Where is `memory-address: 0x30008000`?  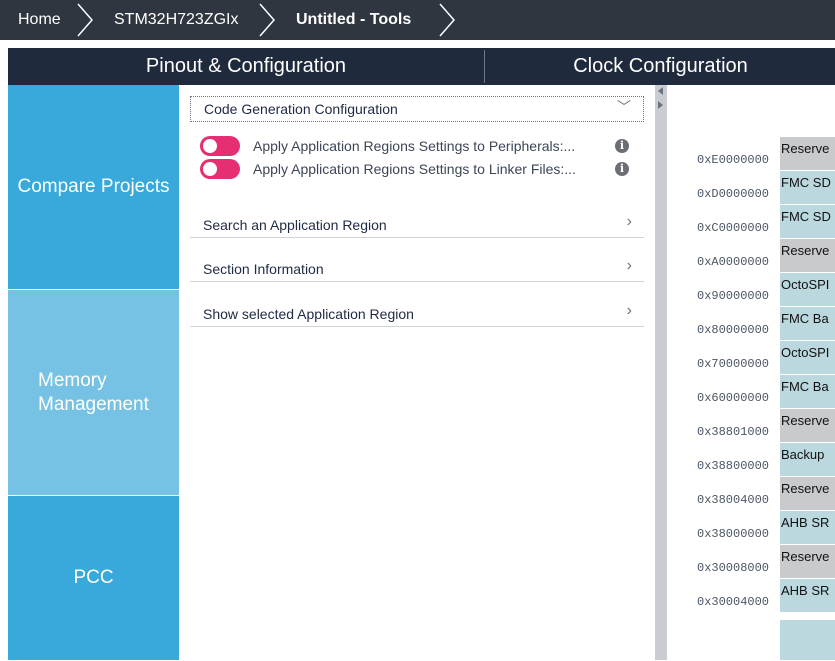
memory-address: 0x30008000 is located at coordinates (733, 568).